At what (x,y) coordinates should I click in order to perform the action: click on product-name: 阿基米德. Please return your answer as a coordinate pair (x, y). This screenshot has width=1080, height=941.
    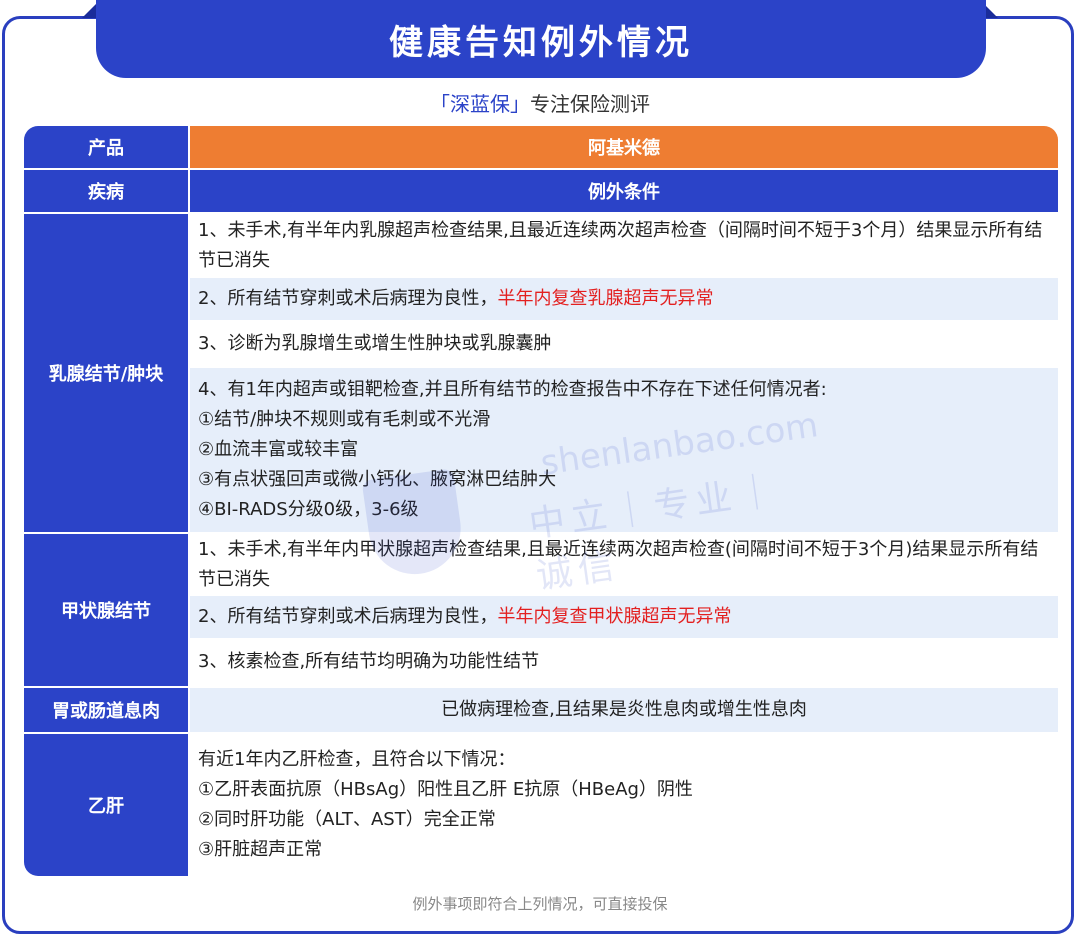
    Looking at the image, I should click on (624, 147).